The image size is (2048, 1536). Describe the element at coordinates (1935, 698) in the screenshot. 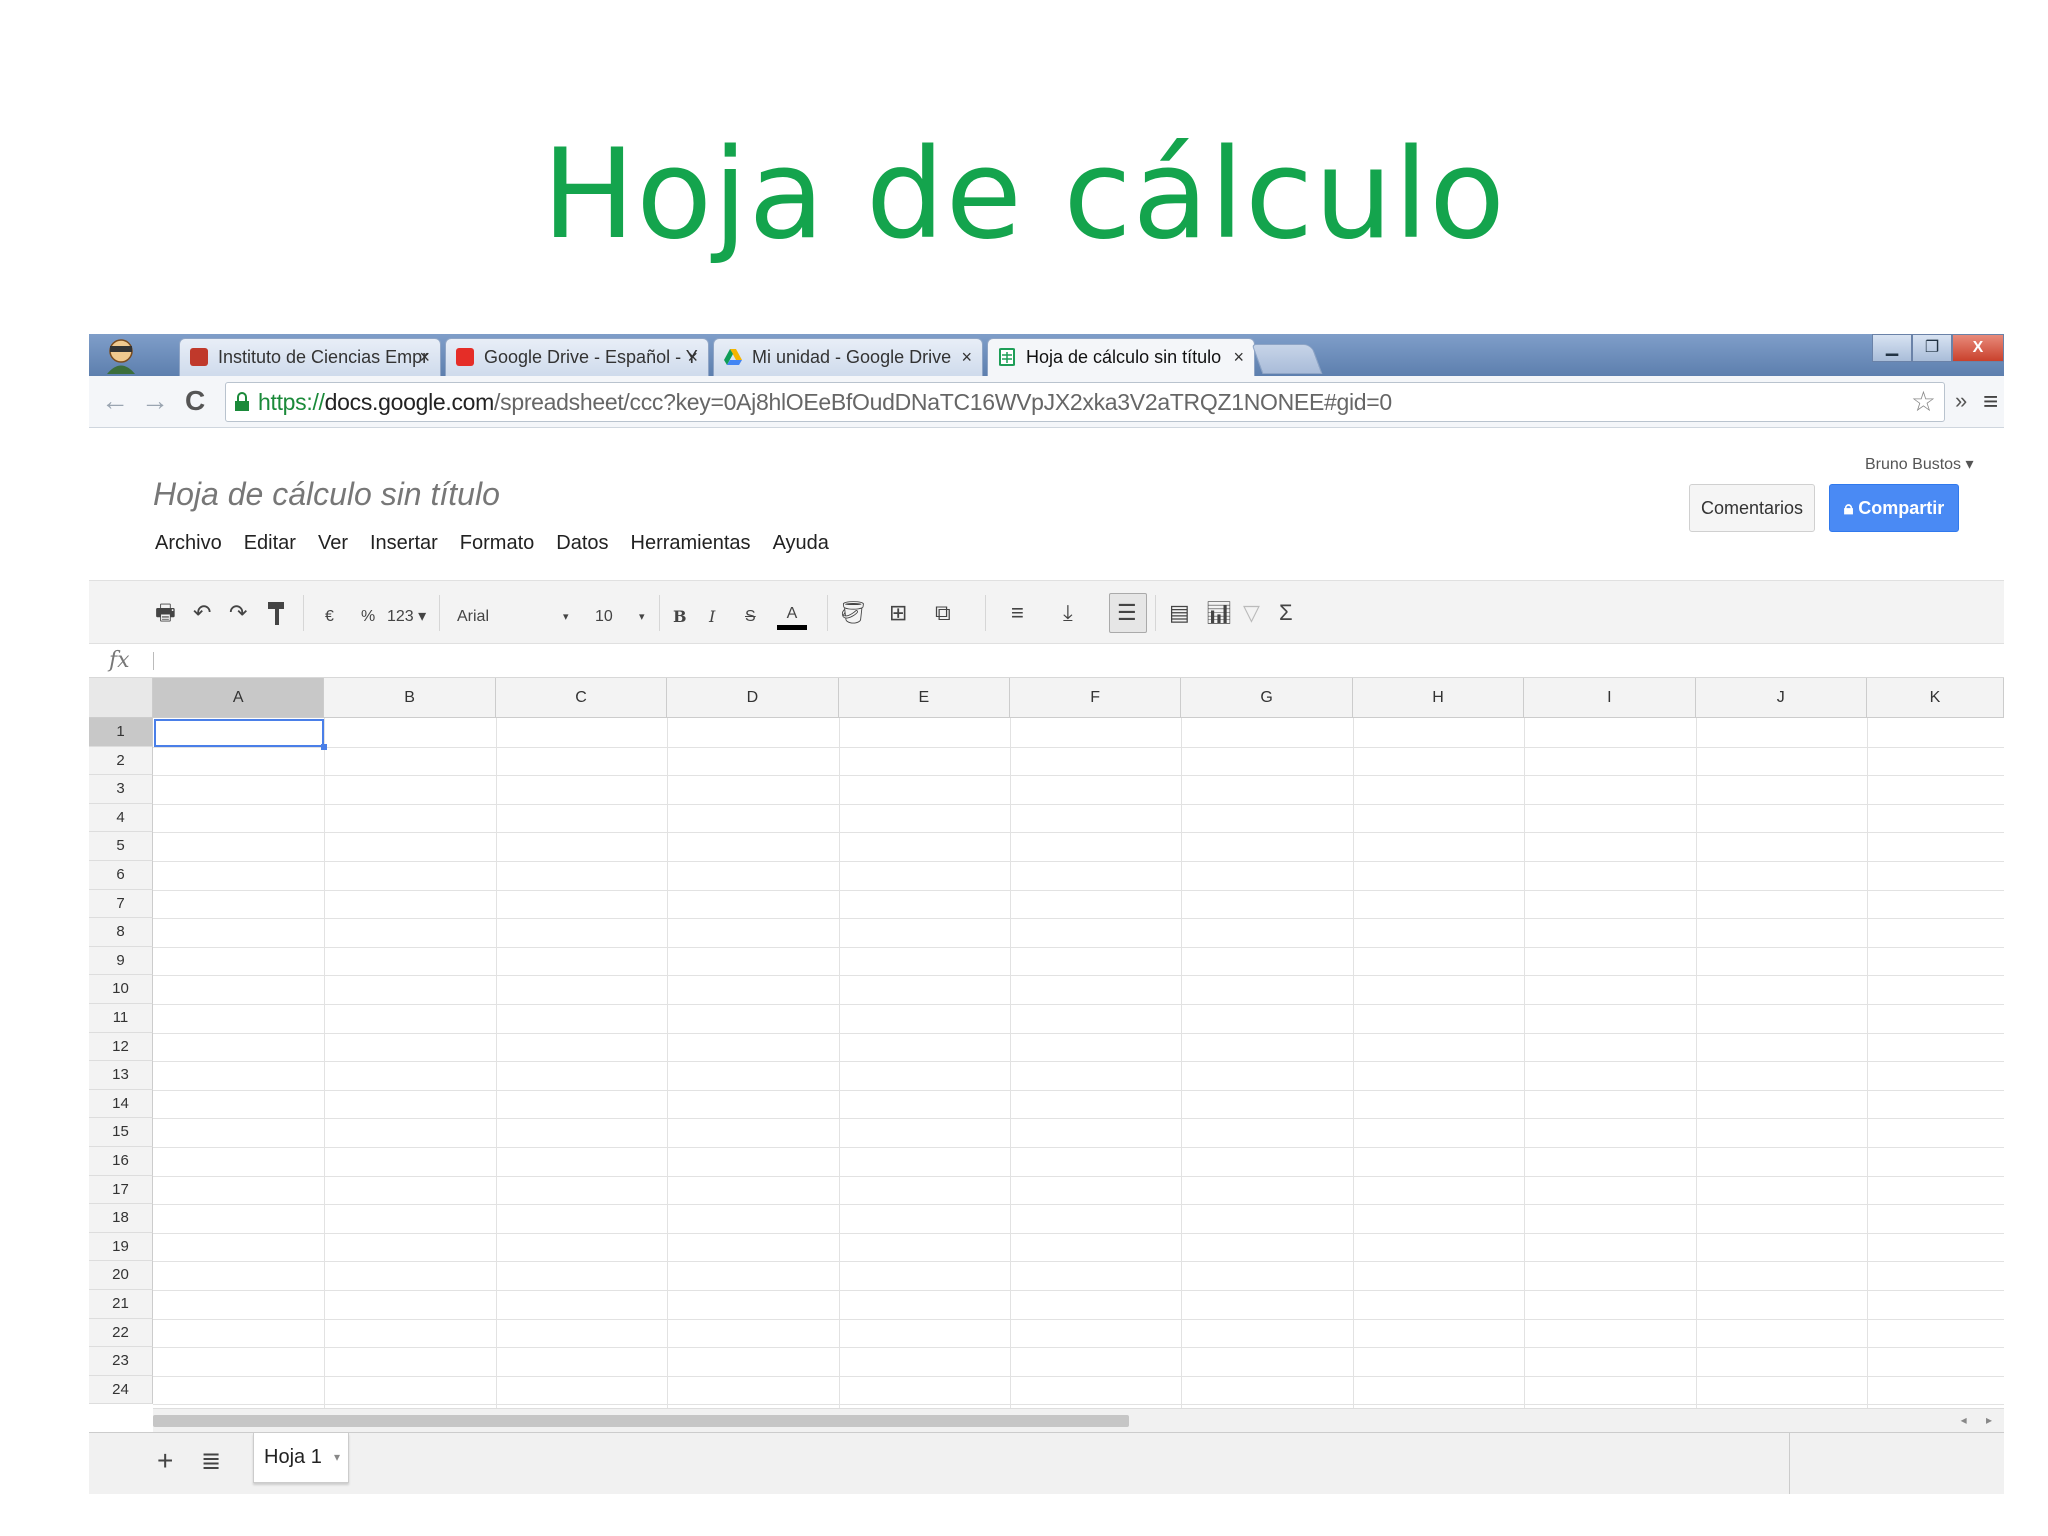

I see `column-header: K` at that location.